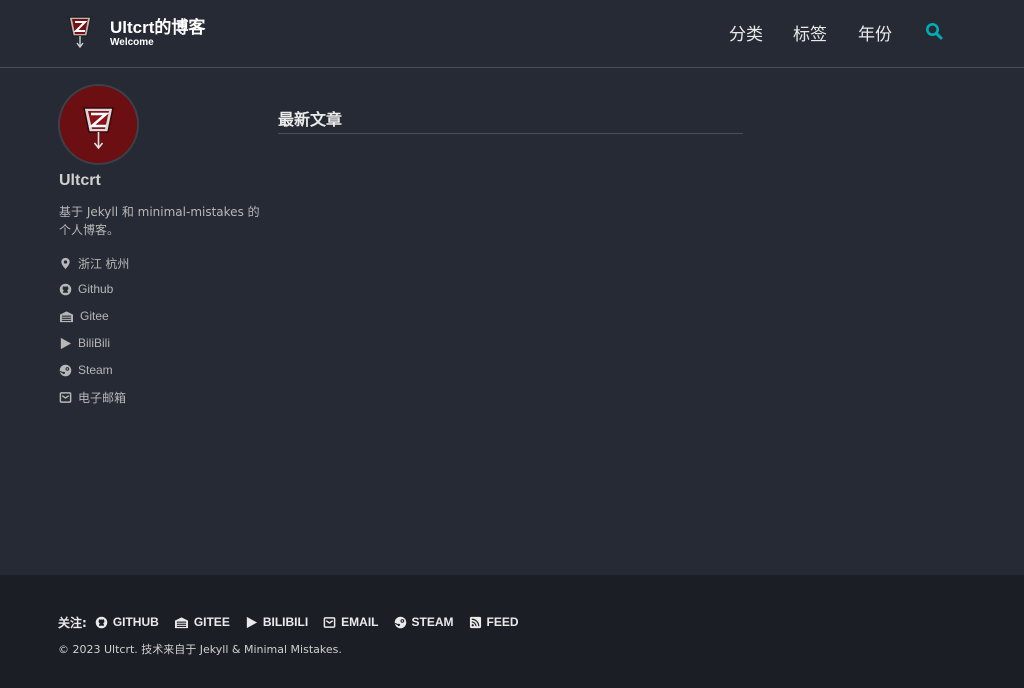 This screenshot has height=688, width=1024. Describe the element at coordinates (135, 622) in the screenshot. I see `footer-link-label: GITHUB` at that location.